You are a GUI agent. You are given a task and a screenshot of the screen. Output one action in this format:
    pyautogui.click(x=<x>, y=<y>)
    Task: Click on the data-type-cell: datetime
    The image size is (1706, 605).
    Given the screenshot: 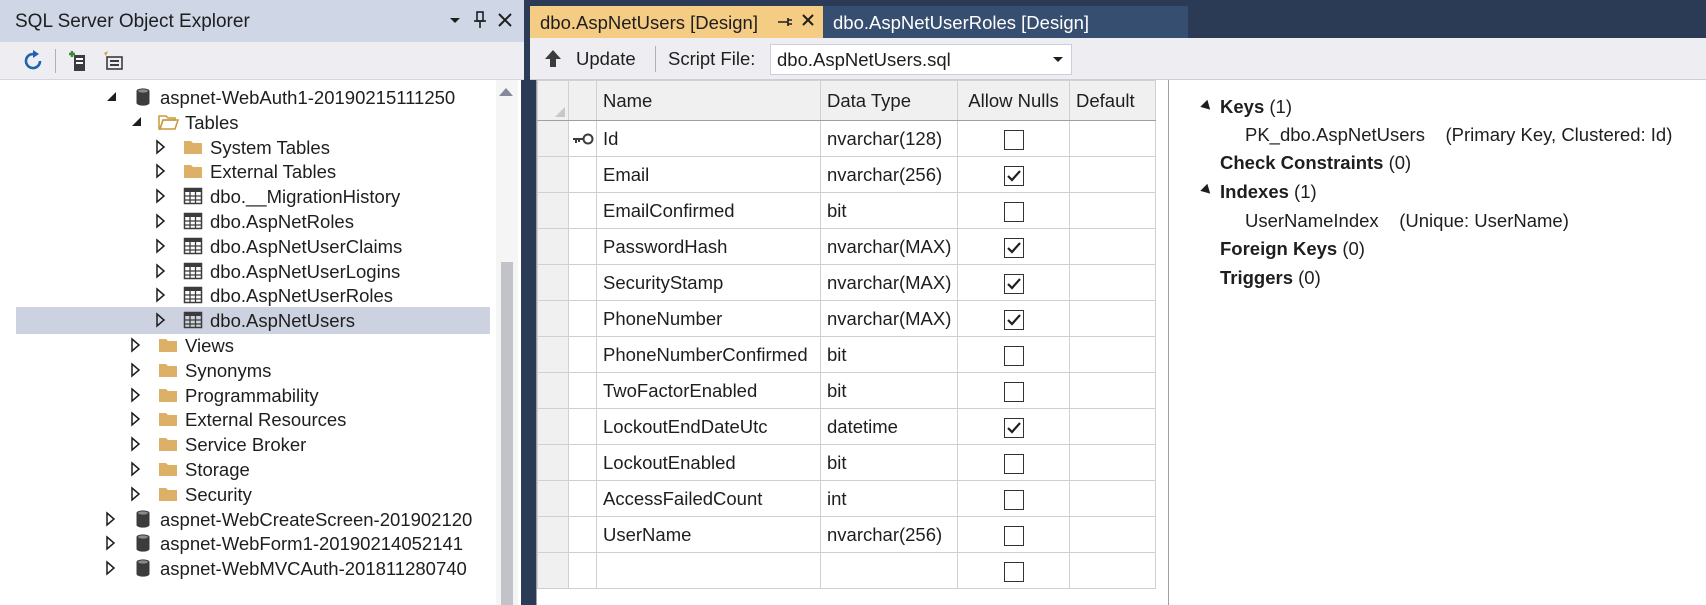 What is the action you would take?
    pyautogui.click(x=889, y=426)
    